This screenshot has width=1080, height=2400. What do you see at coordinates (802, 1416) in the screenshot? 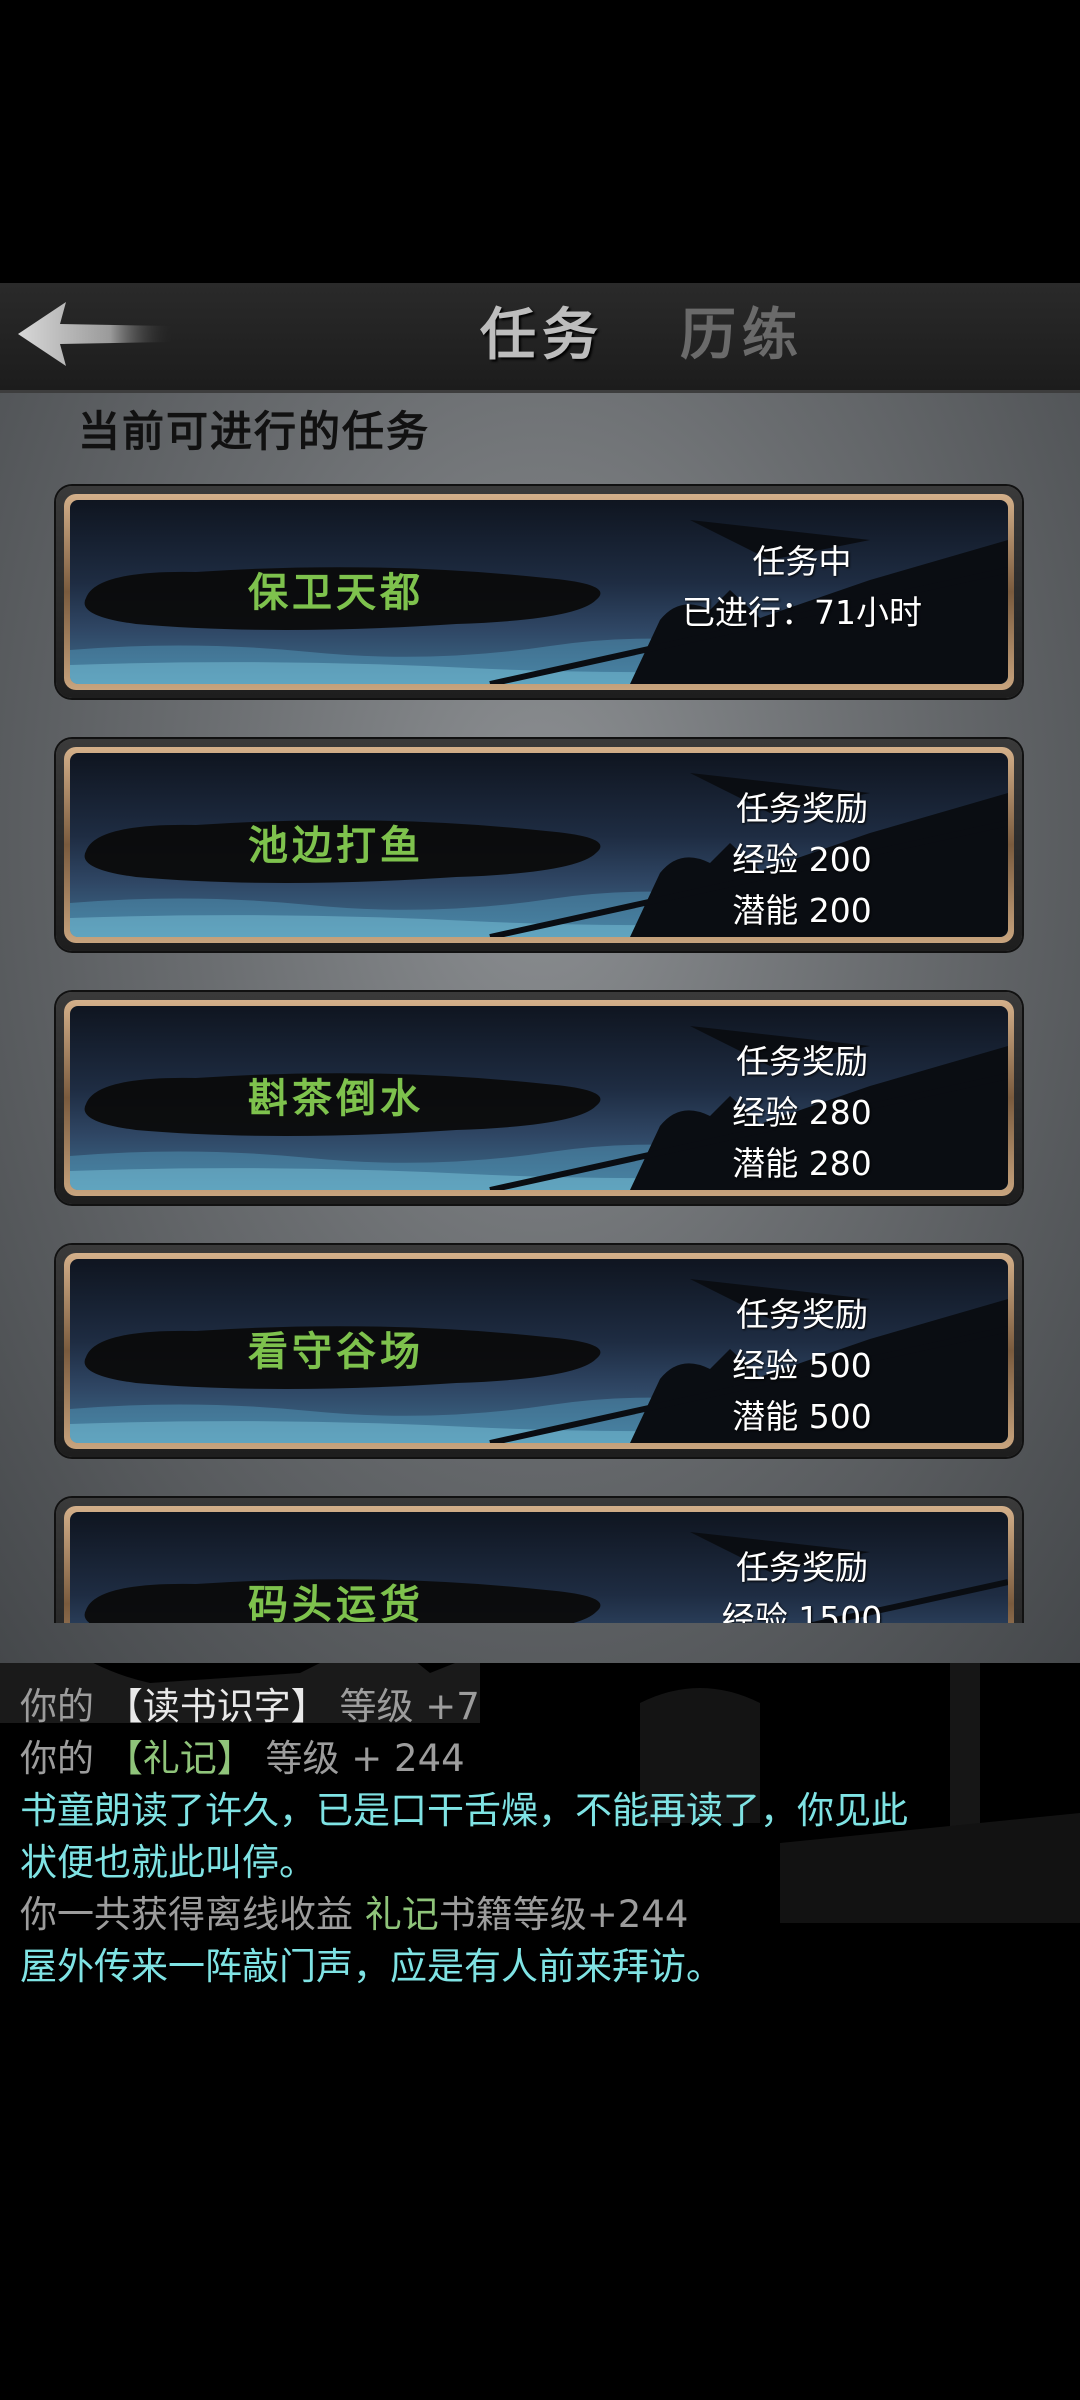
I see `task-info-line: 潜能 500` at bounding box center [802, 1416].